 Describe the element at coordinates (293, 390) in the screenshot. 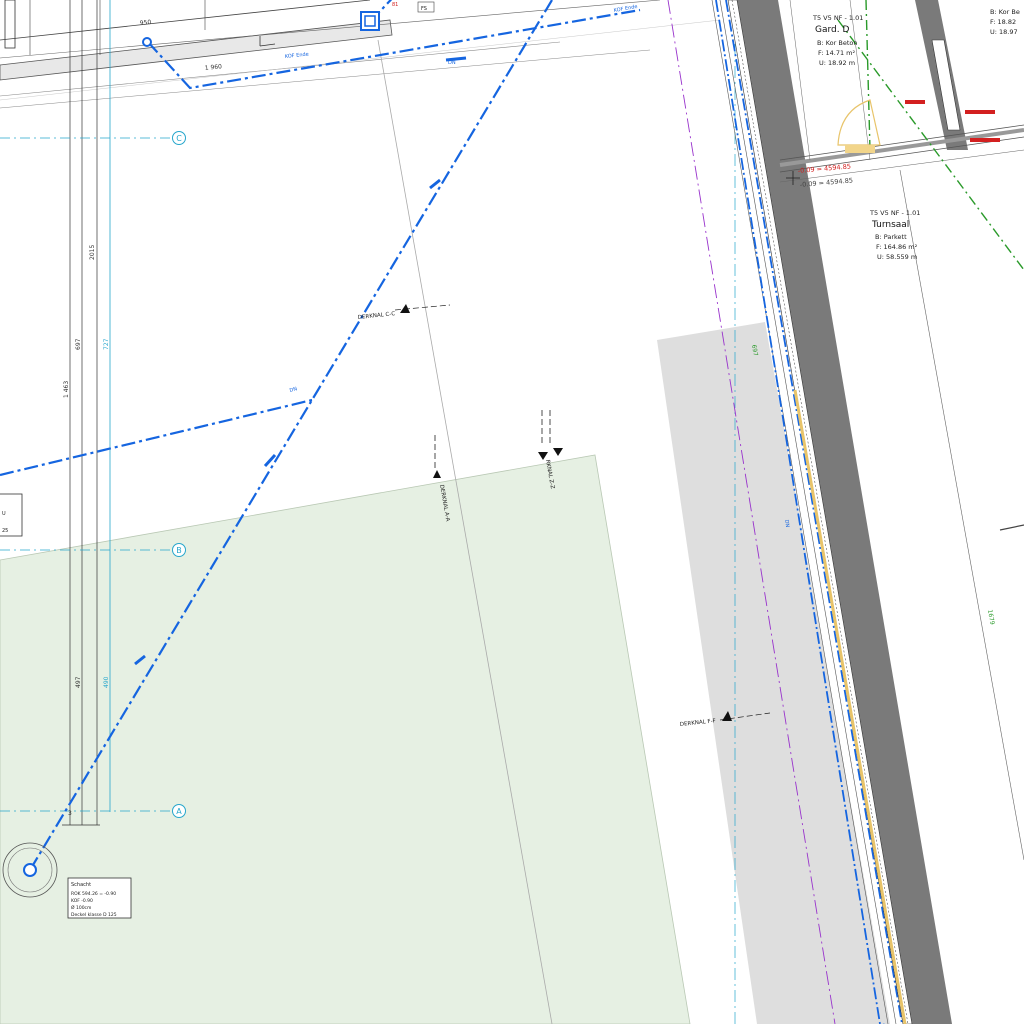

I see `pipe-label-dn-1: DN` at that location.